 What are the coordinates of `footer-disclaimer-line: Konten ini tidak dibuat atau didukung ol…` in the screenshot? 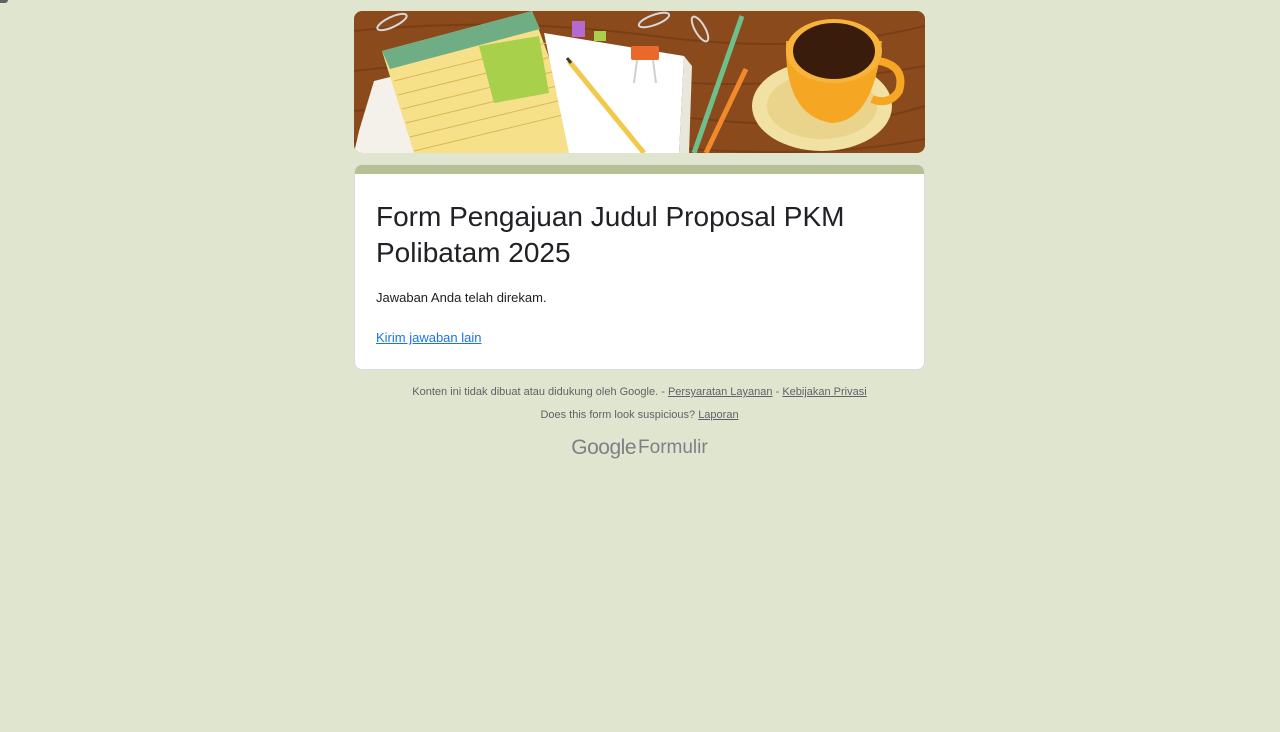 It's located at (639, 392).